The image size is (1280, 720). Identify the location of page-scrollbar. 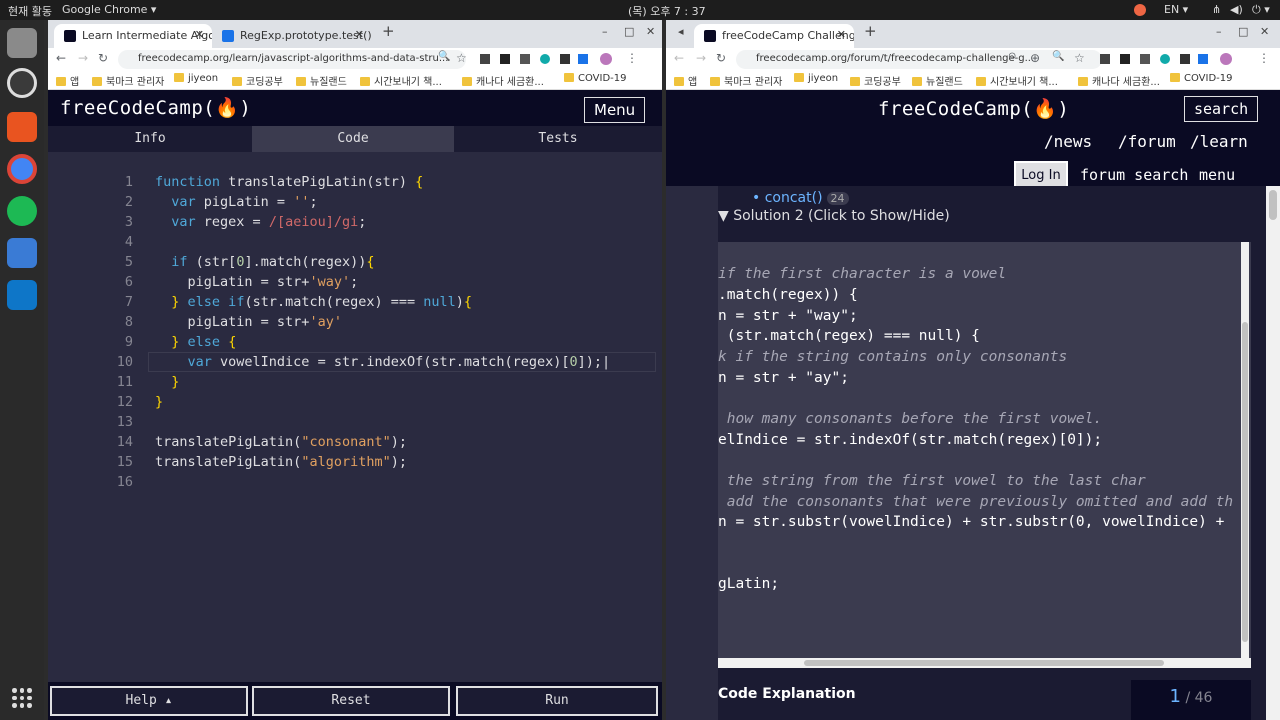
(1273, 453).